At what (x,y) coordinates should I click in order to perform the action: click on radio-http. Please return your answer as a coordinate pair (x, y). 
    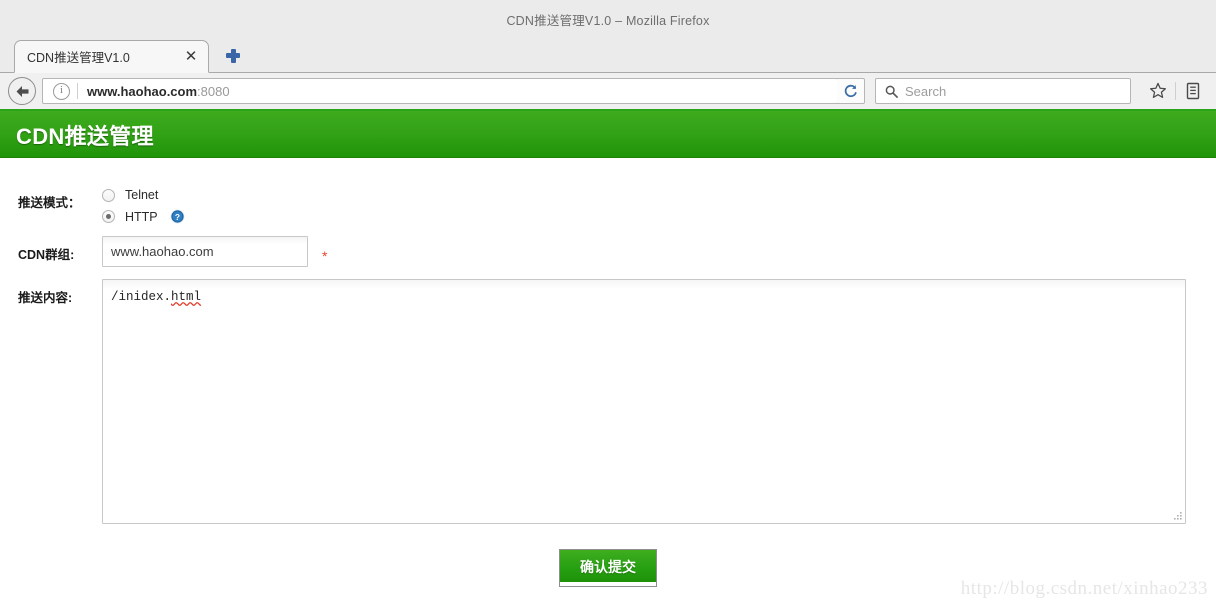
    Looking at the image, I should click on (108, 216).